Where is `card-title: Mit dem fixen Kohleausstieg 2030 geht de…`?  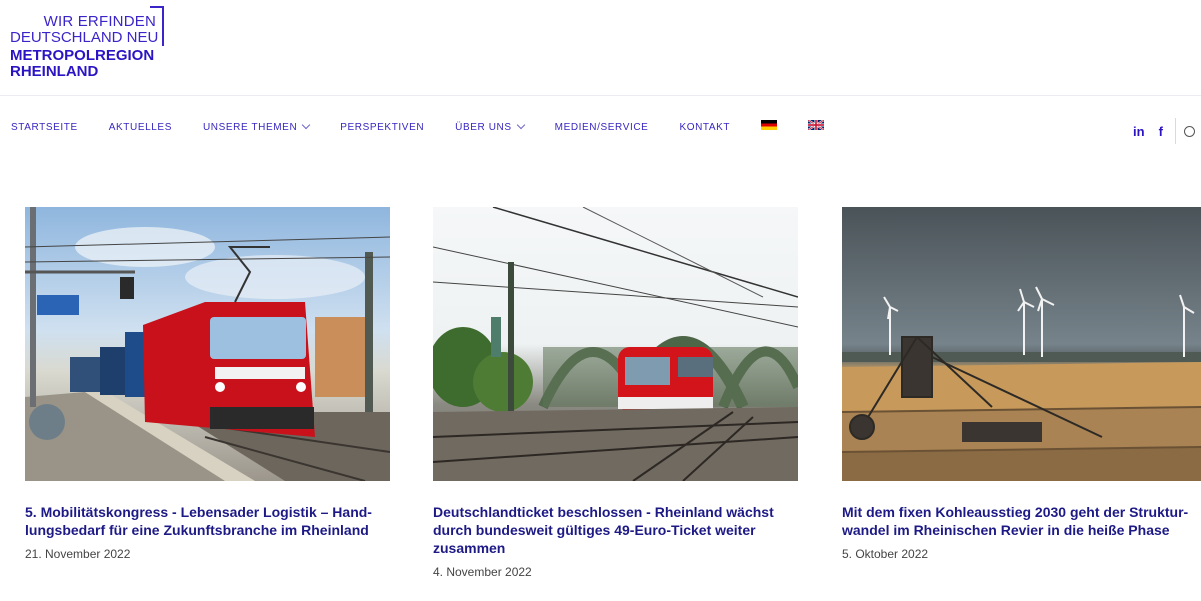 card-title: Mit dem fixen Kohleausstieg 2030 geht de… is located at coordinates (1021, 521).